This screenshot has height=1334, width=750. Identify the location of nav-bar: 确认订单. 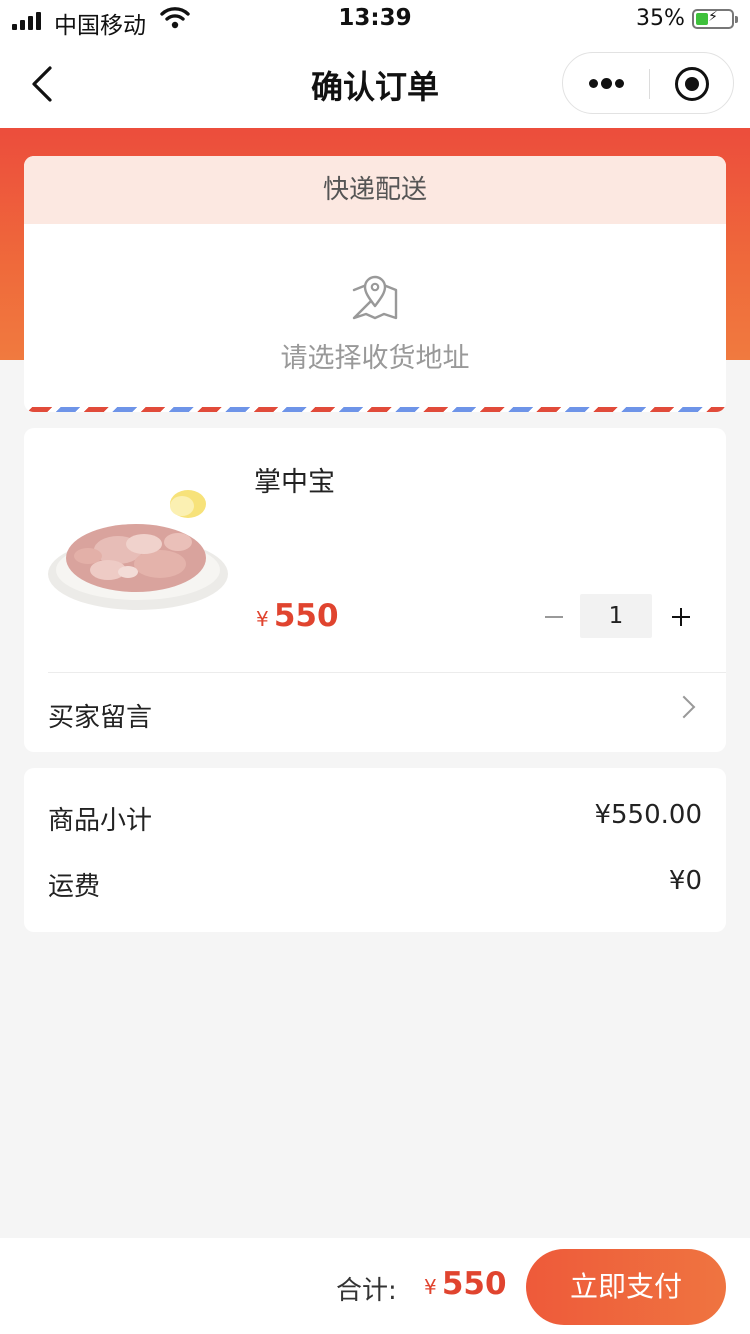
(375, 84).